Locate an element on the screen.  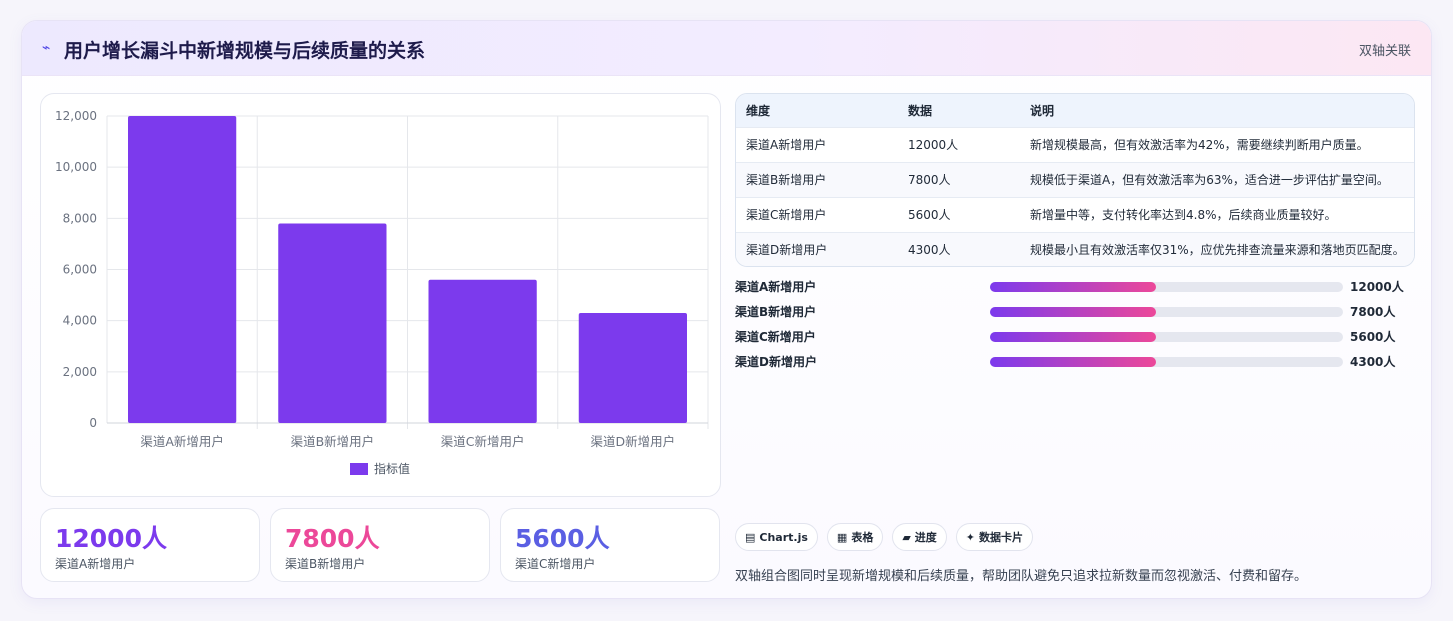
y-tick-label: 2,000 is located at coordinates (80, 372).